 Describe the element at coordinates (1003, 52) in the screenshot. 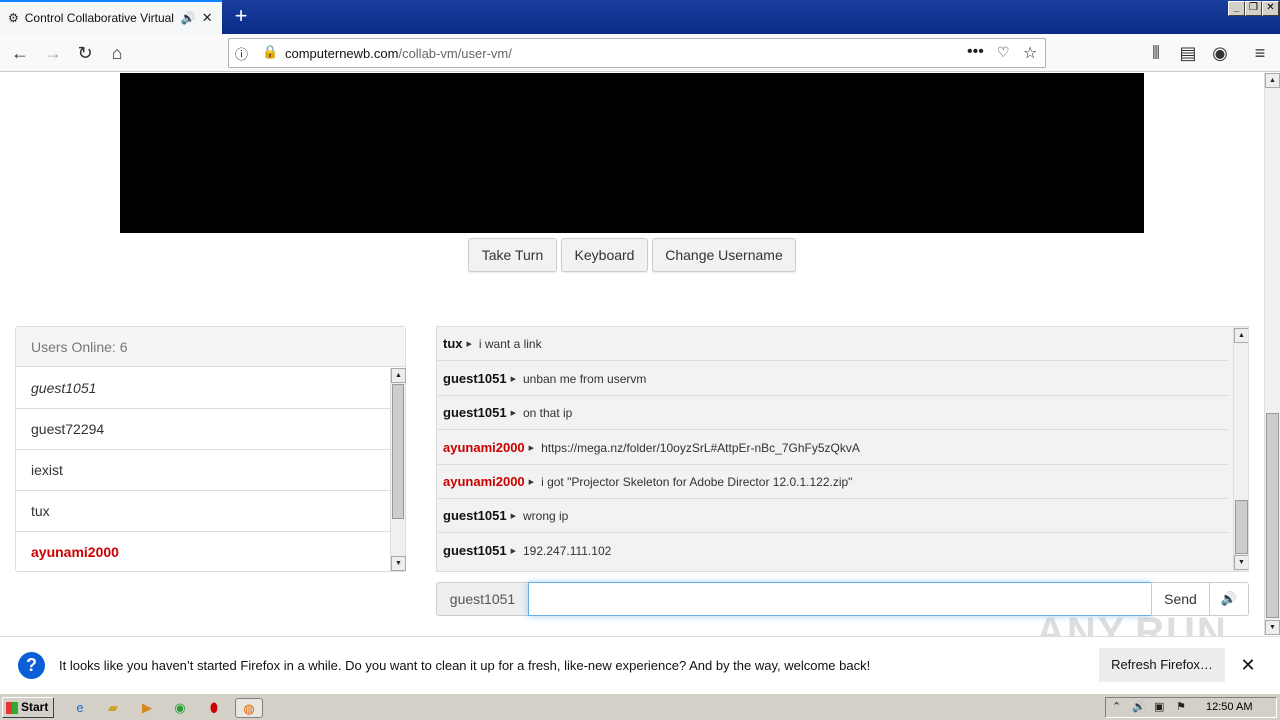

I see `pocket-icon: ♡` at that location.